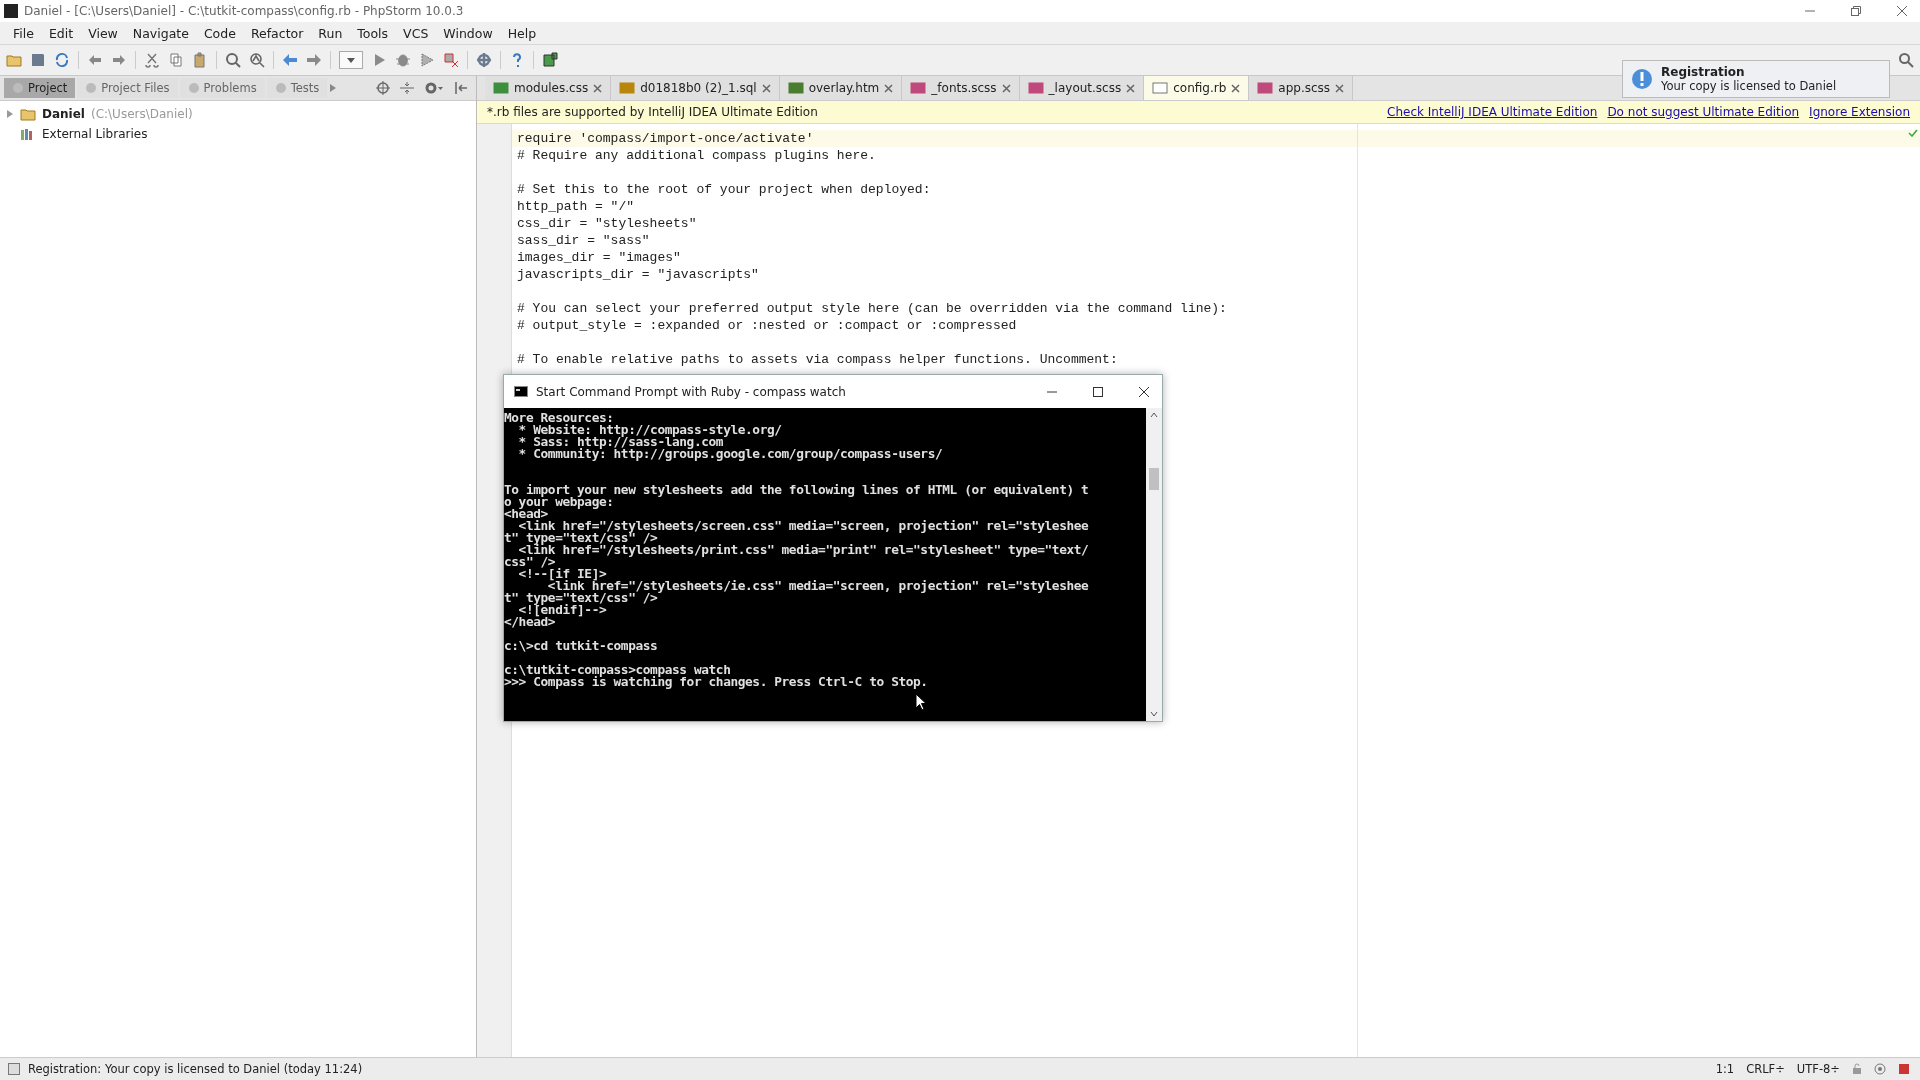  I want to click on banner-link: Check IntelliJ IDEA Ultimate Edition, so click(1492, 112).